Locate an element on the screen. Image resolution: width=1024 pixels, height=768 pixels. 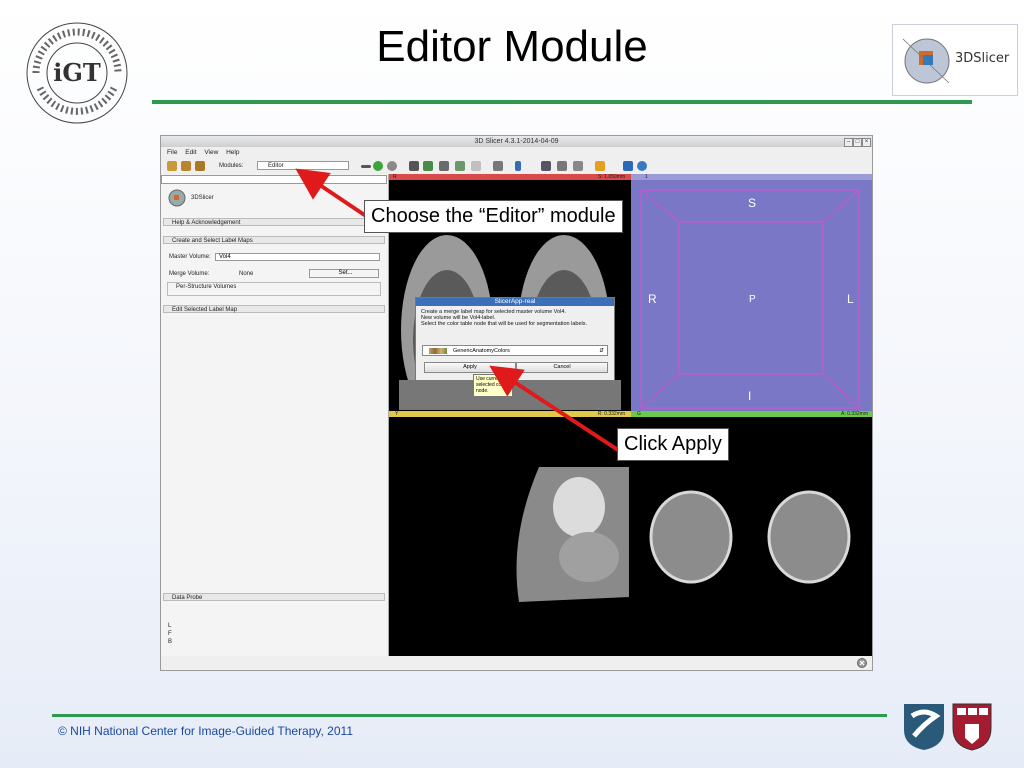
dialog-title: SlicerApp-real is located at coordinates (515, 302).